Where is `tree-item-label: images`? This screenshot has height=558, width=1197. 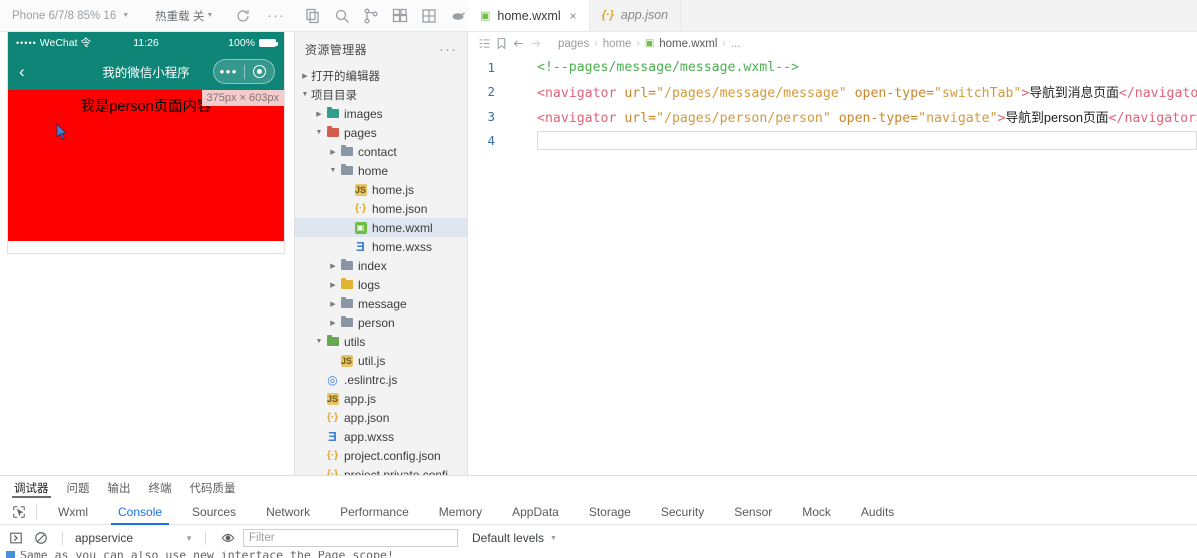 tree-item-label: images is located at coordinates (363, 113).